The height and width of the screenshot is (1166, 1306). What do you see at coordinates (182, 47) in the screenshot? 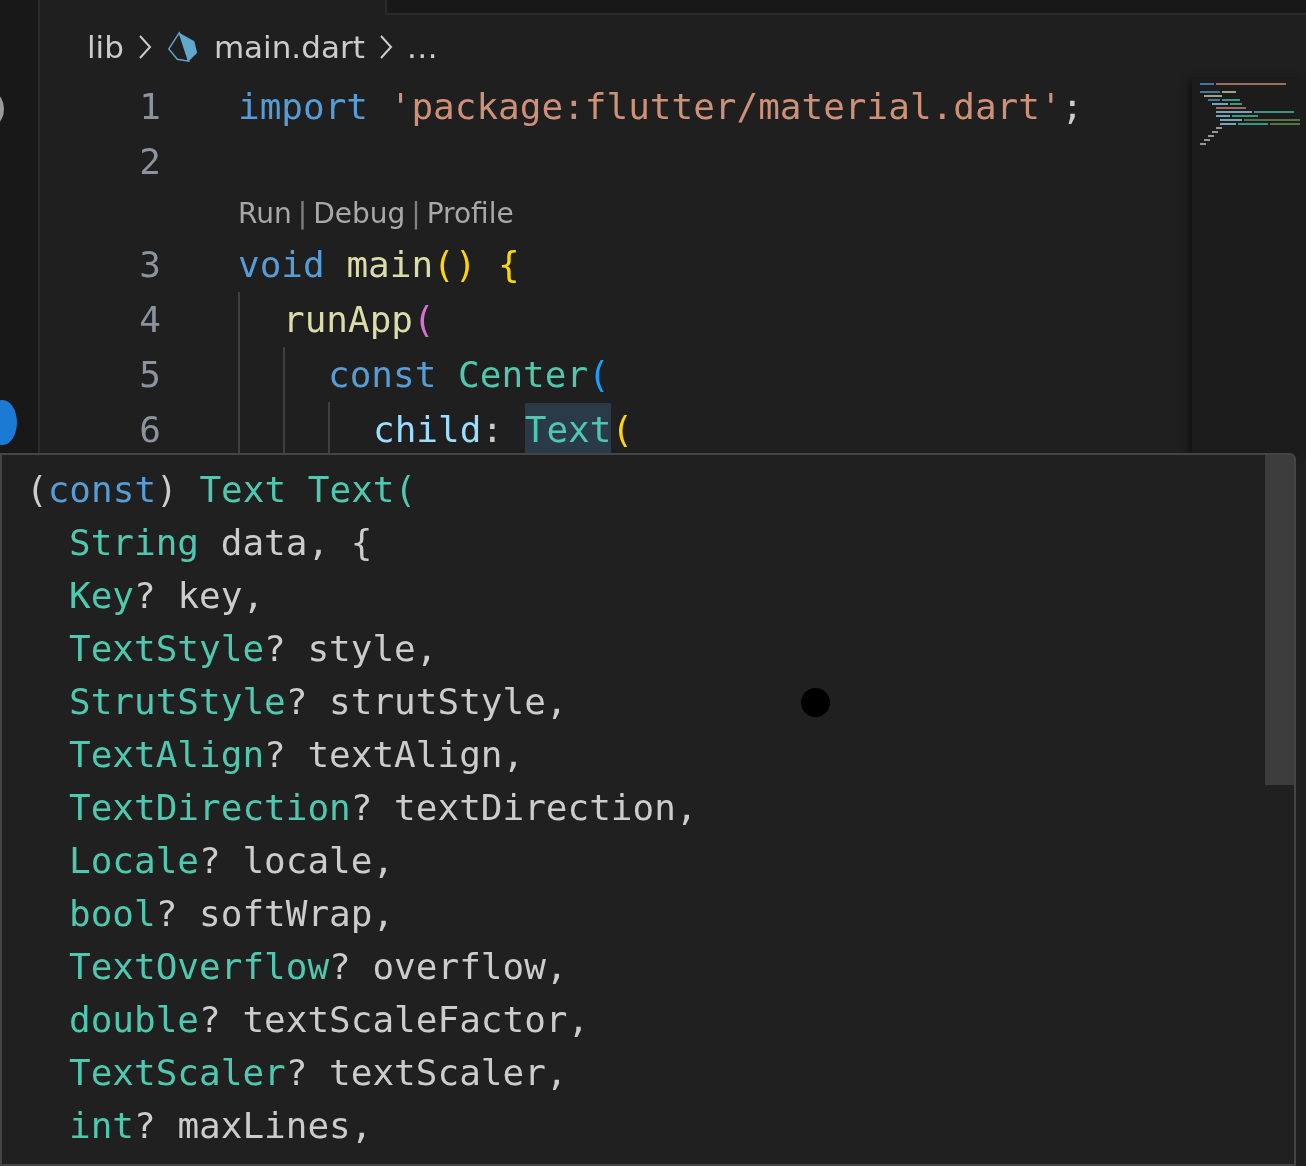
I see `dart-file-icon` at bounding box center [182, 47].